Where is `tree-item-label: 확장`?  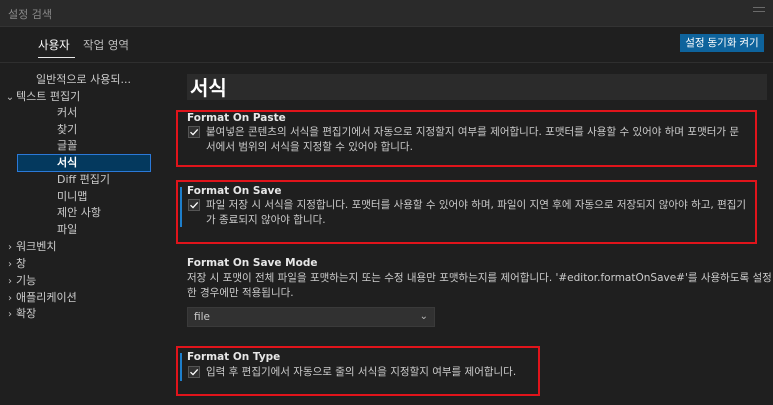
tree-item-label: 확장 is located at coordinates (26, 313).